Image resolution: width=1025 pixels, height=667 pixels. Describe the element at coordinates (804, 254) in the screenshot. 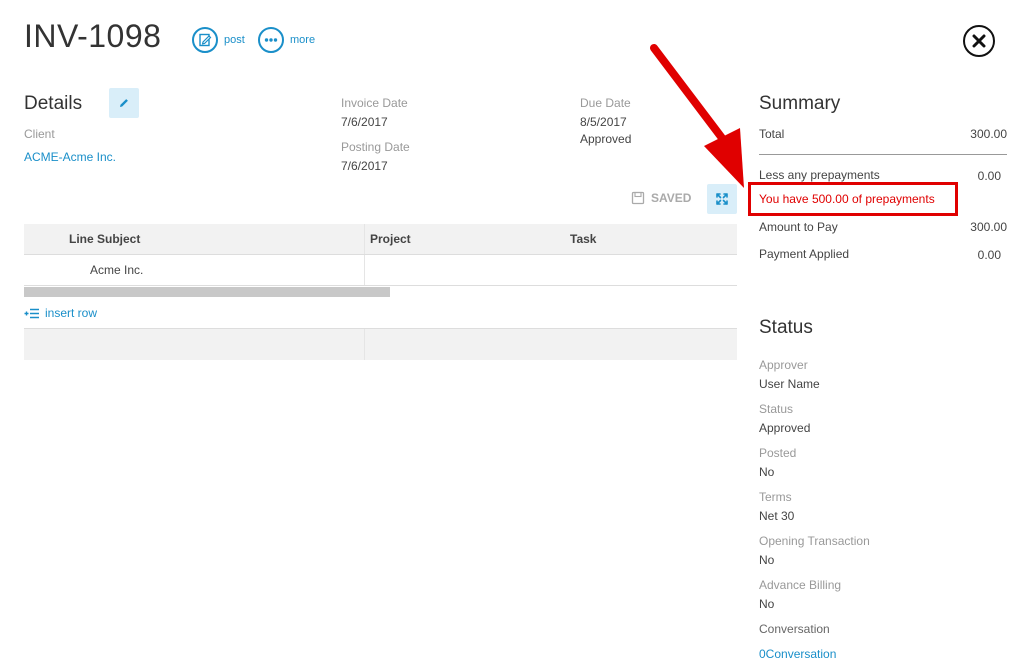

I see `payment-applied-label: Payment Applied` at that location.